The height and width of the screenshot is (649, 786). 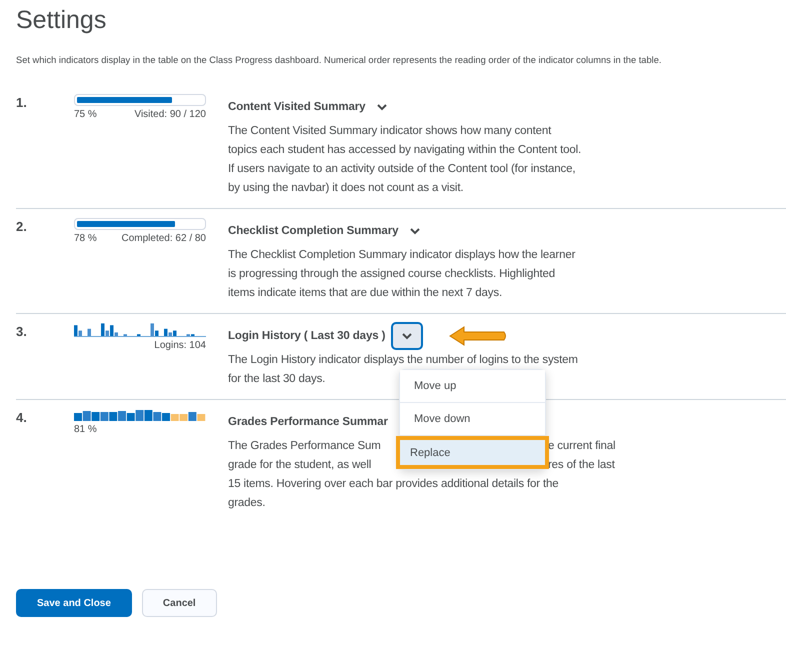 What do you see at coordinates (304, 446) in the screenshot?
I see `description-text: The Grades Performance Sum` at bounding box center [304, 446].